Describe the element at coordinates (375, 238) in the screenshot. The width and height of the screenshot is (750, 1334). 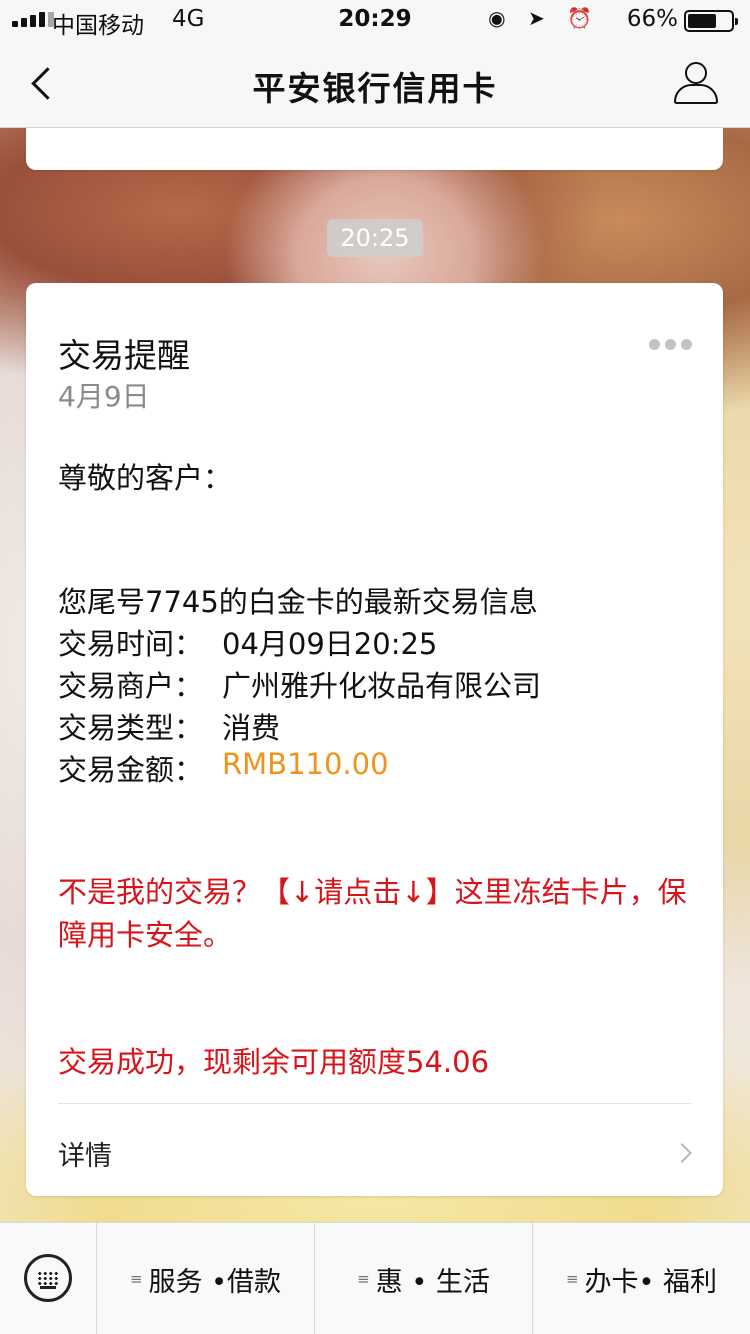
I see `message-timestamp: 20:25` at that location.